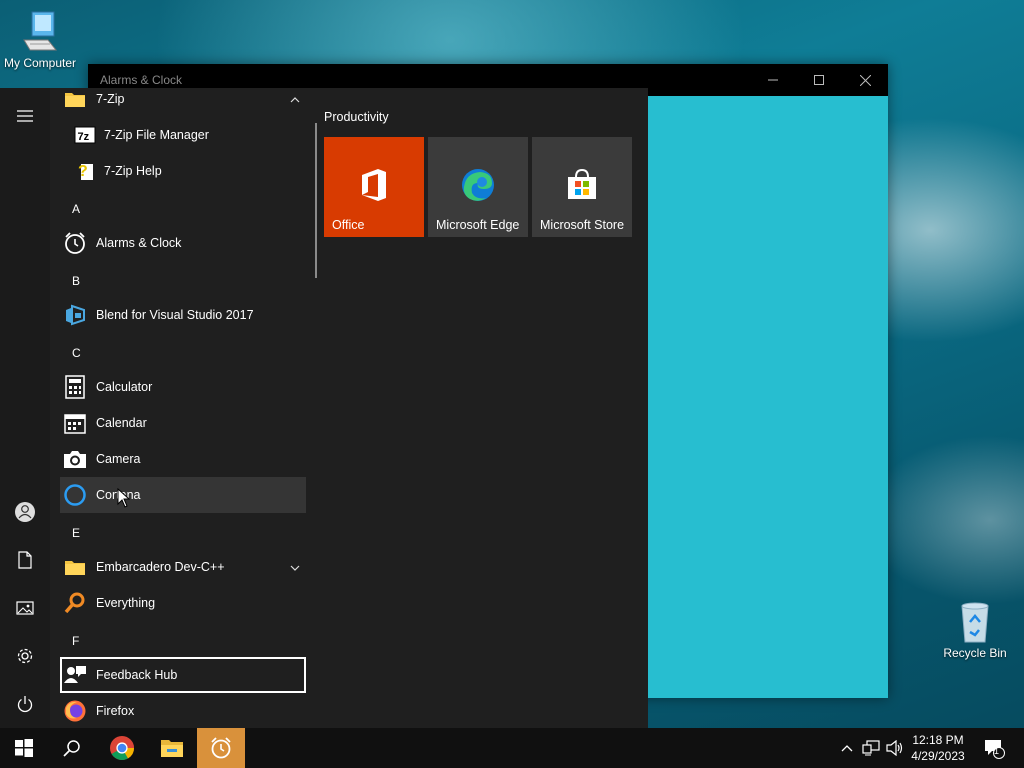 The height and width of the screenshot is (768, 1024). Describe the element at coordinates (183, 102) in the screenshot. I see `app-folder-7zip: 7-Zip` at that location.